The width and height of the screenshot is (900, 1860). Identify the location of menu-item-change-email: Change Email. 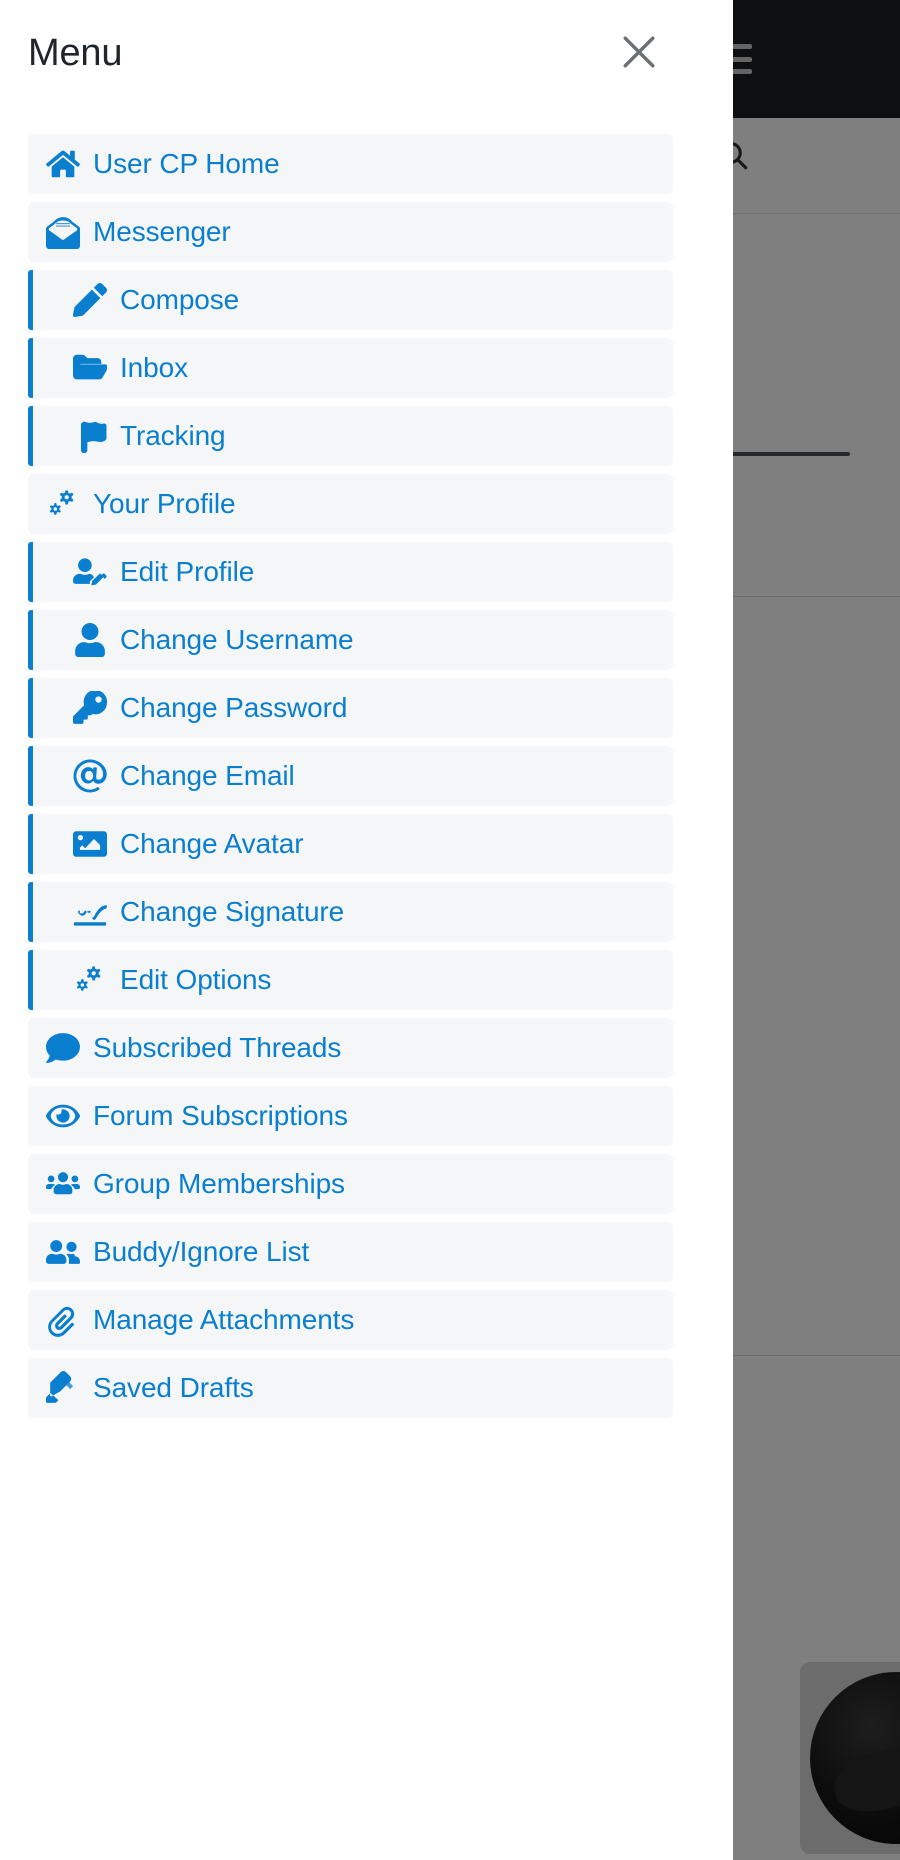
(350, 776).